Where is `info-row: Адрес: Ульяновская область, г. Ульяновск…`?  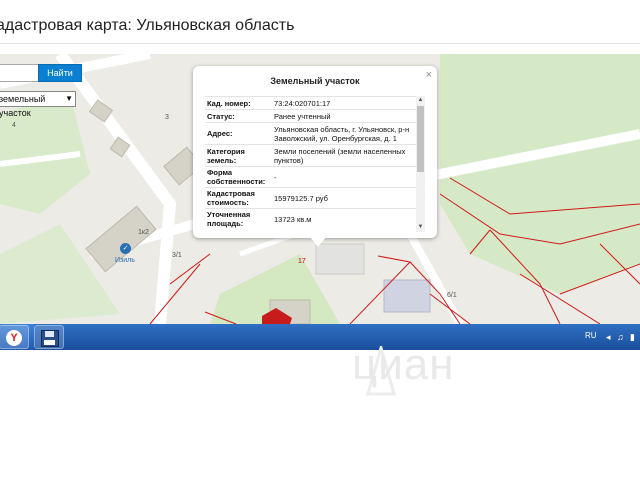 info-row: Адрес: Ульяновская область, г. Ульяновск… is located at coordinates (311, 133).